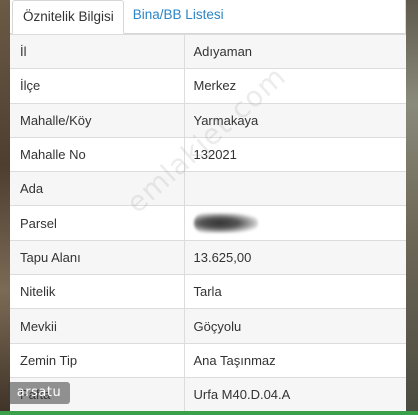  Describe the element at coordinates (295, 188) in the screenshot. I see `row-value` at that location.